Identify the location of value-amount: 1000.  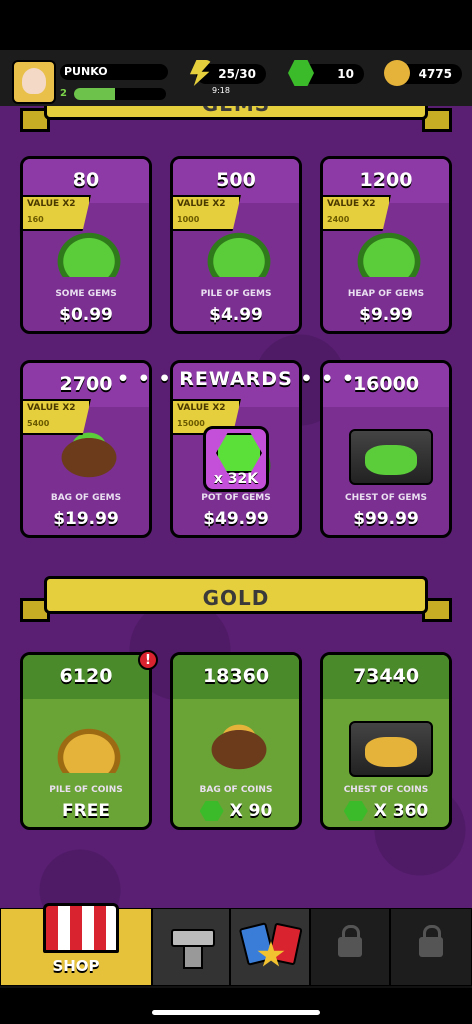
(188, 219).